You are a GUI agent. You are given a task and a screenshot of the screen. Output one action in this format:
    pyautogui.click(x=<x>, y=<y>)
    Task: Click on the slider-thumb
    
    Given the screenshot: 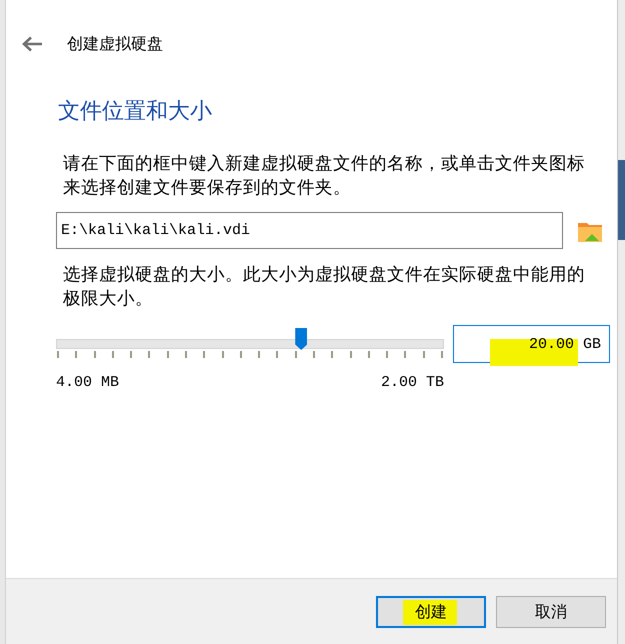 What is the action you would take?
    pyautogui.click(x=301, y=339)
    